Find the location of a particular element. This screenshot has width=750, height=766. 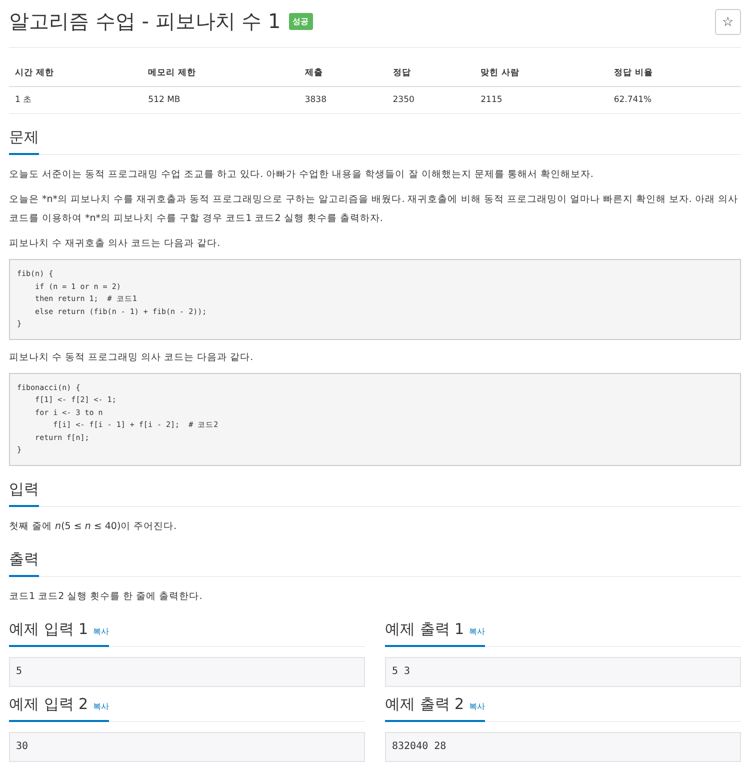

star-button: ☆ is located at coordinates (728, 21).